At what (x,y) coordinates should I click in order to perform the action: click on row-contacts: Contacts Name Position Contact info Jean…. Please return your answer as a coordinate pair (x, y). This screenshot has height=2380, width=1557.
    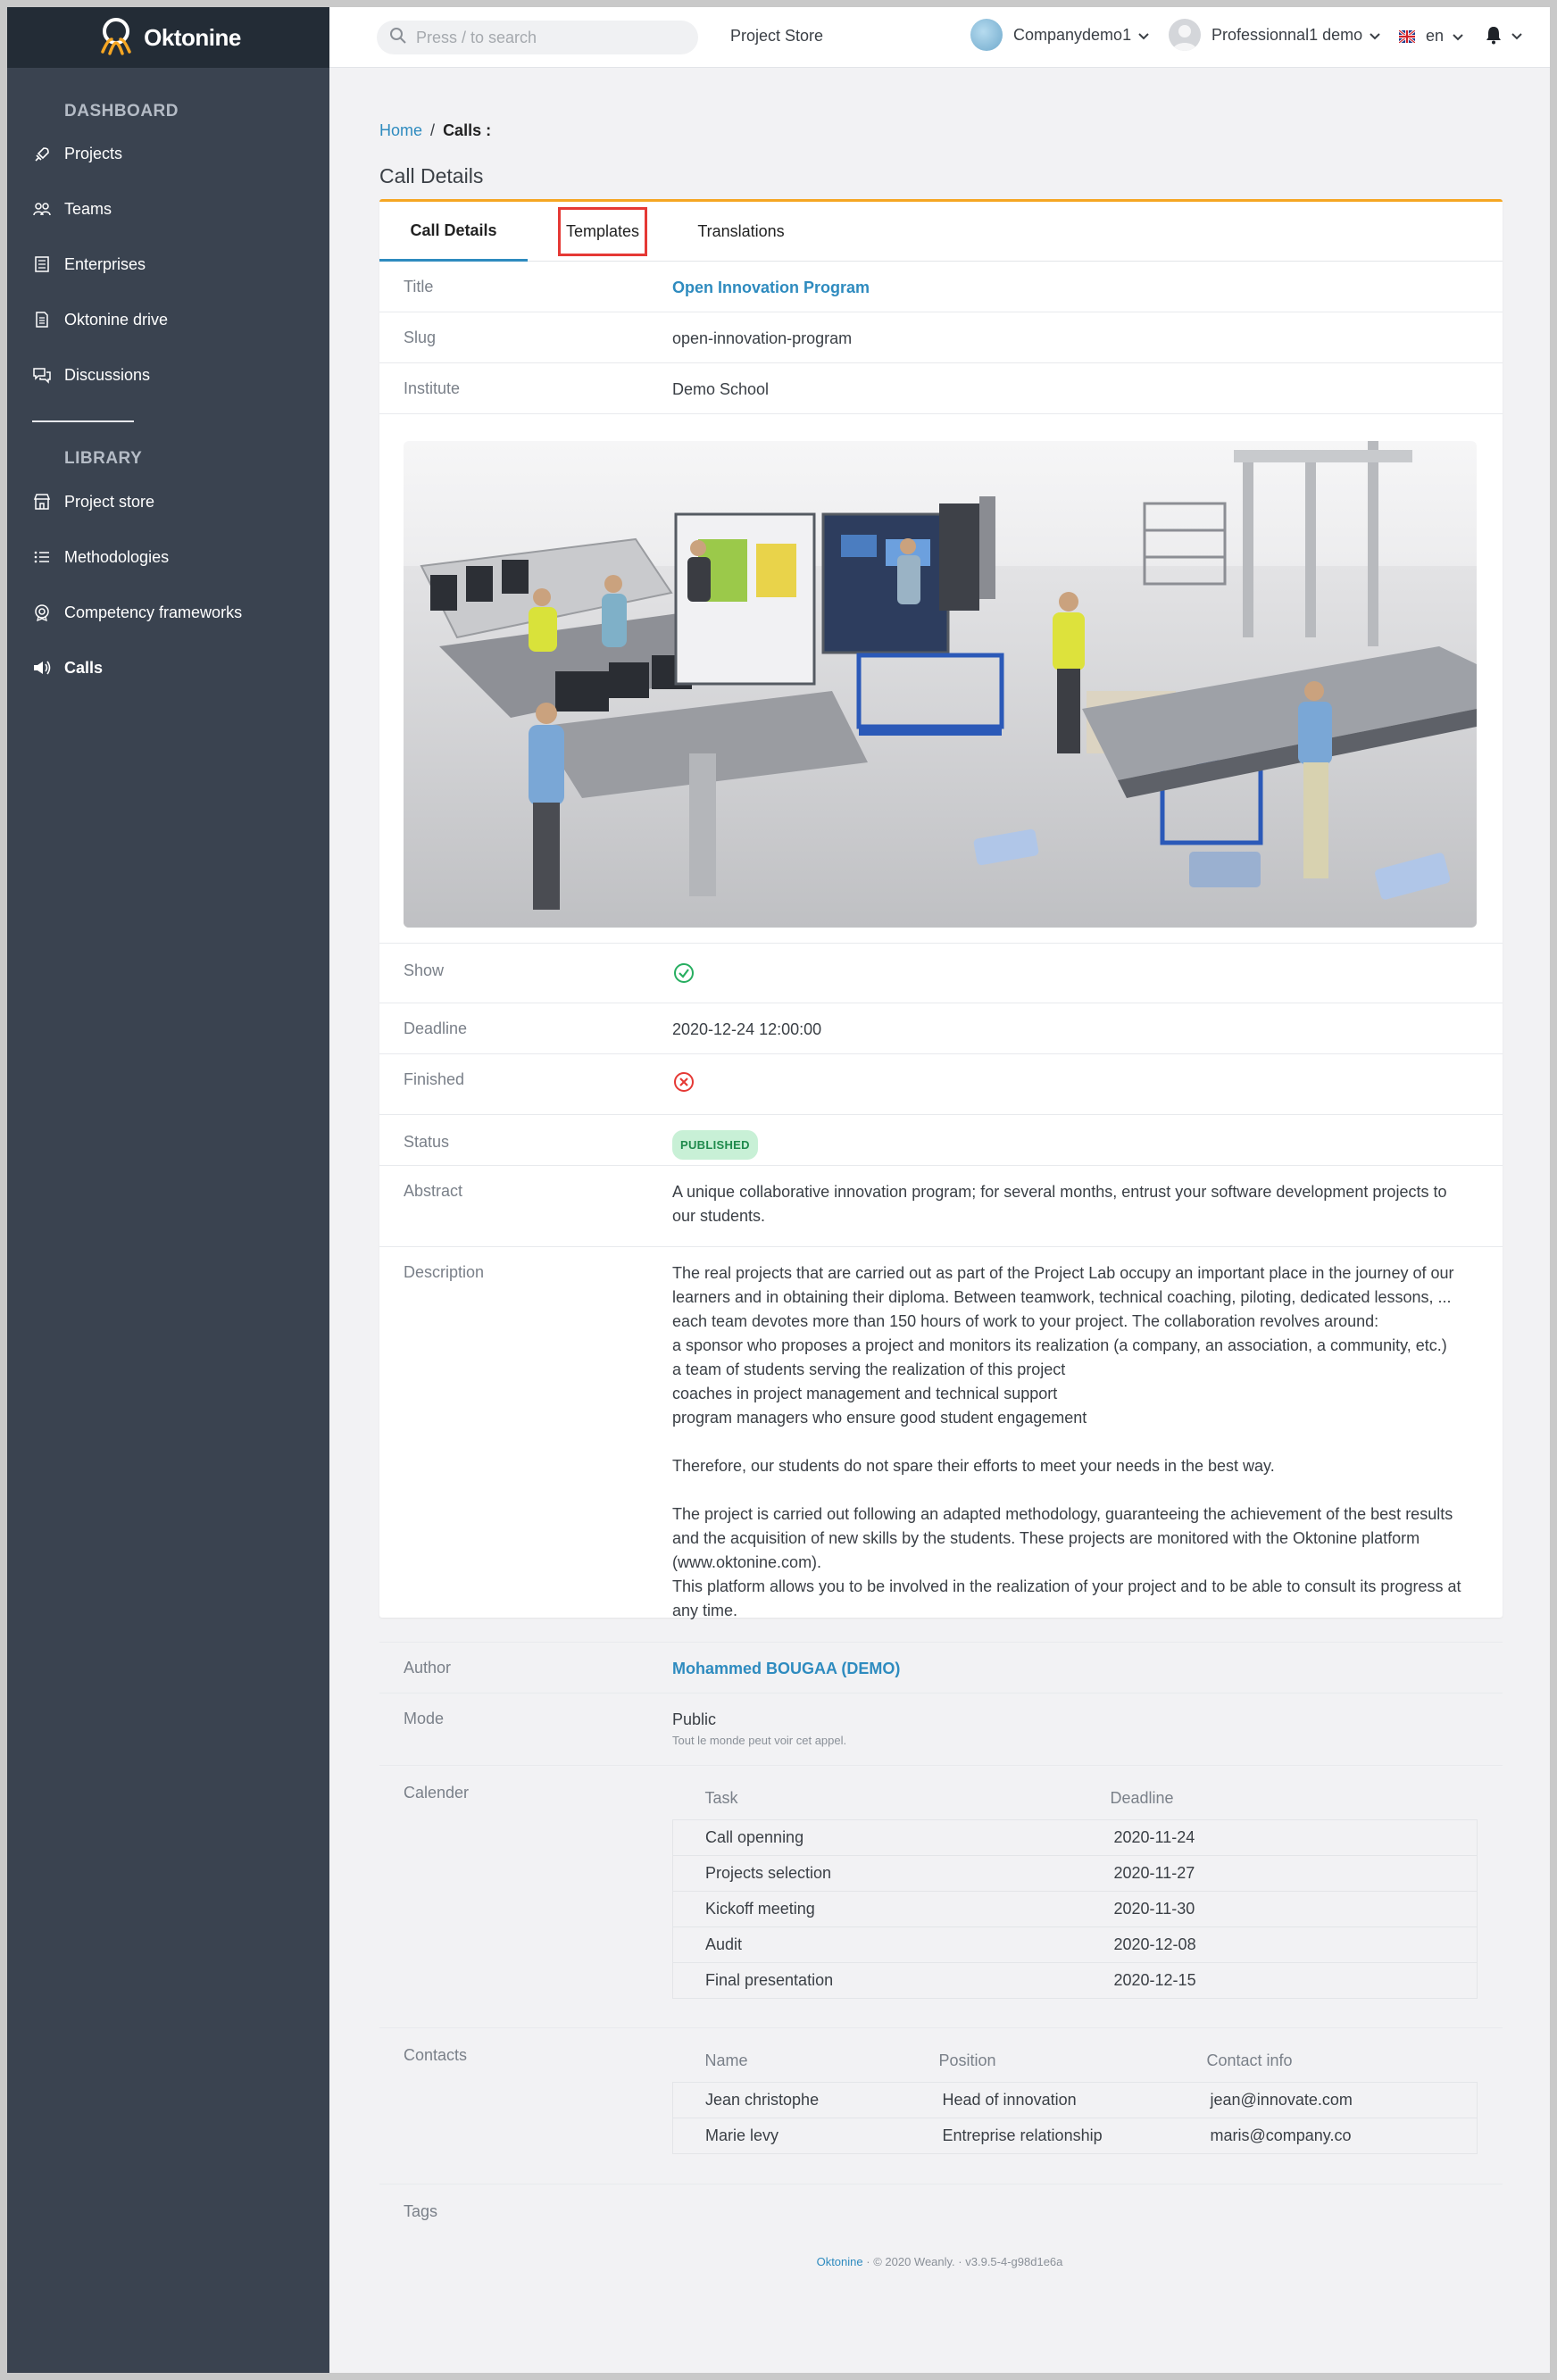
    Looking at the image, I should click on (941, 2106).